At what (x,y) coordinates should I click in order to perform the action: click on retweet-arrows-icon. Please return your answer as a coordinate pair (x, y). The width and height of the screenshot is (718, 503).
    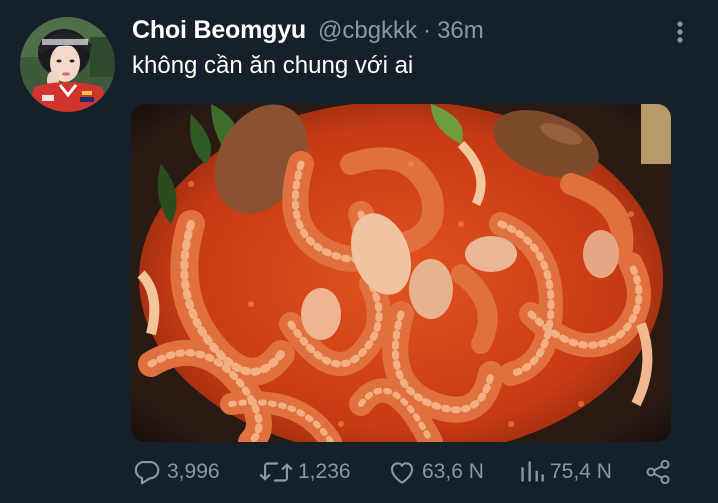
    Looking at the image, I should click on (276, 472).